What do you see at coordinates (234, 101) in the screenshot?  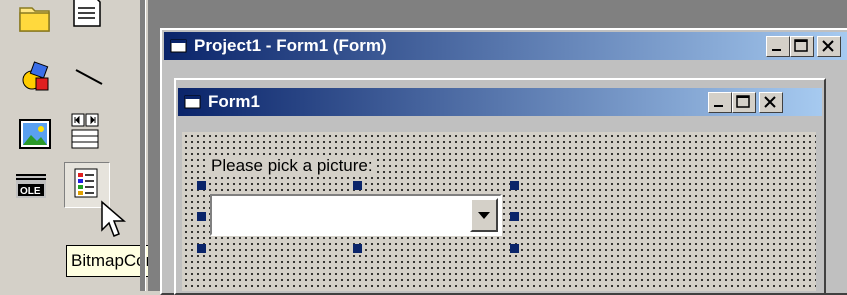 I see `form-window-title: Form1` at bounding box center [234, 101].